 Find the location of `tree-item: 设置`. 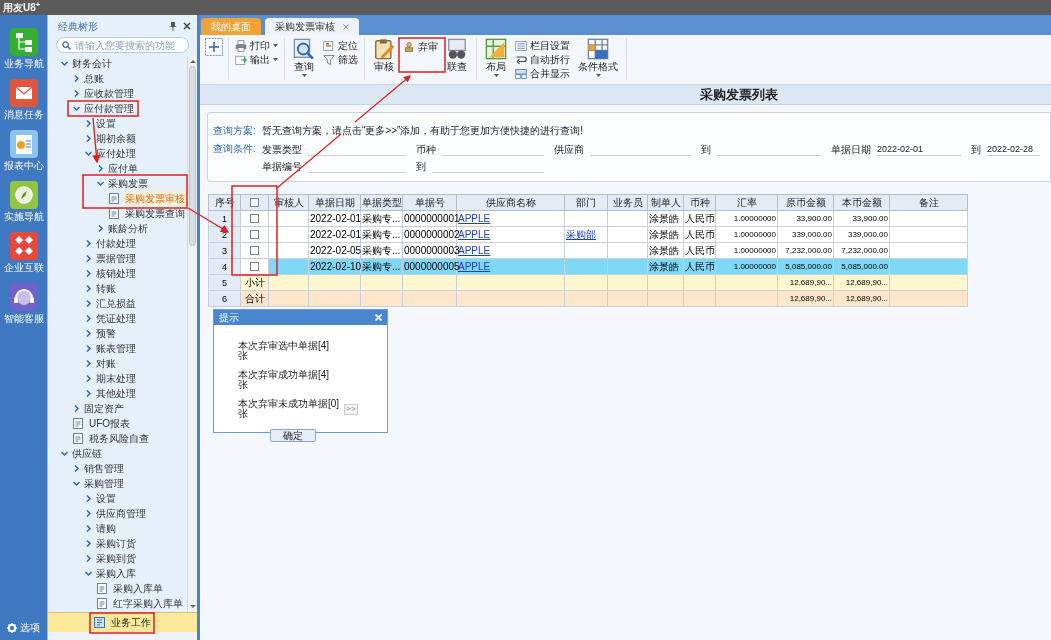

tree-item: 设置 is located at coordinates (106, 123).